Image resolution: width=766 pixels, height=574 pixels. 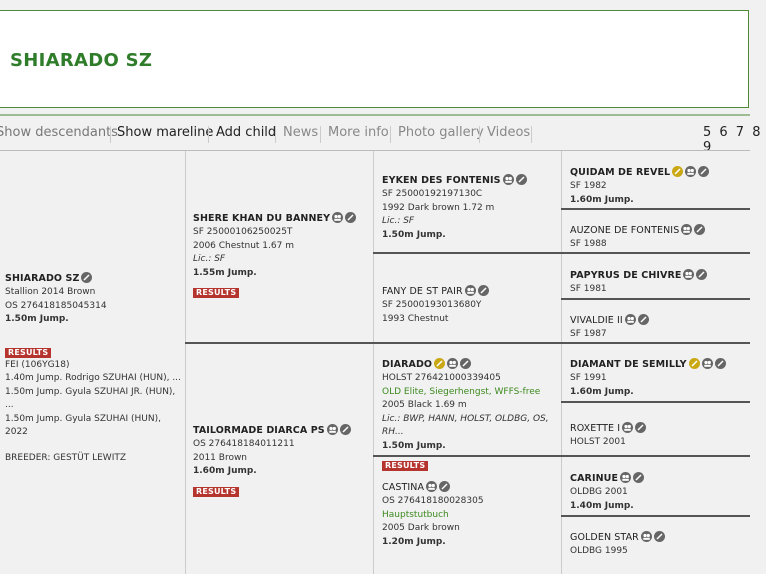 I want to click on horse-jump: 1.60m Jump., so click(x=602, y=199).